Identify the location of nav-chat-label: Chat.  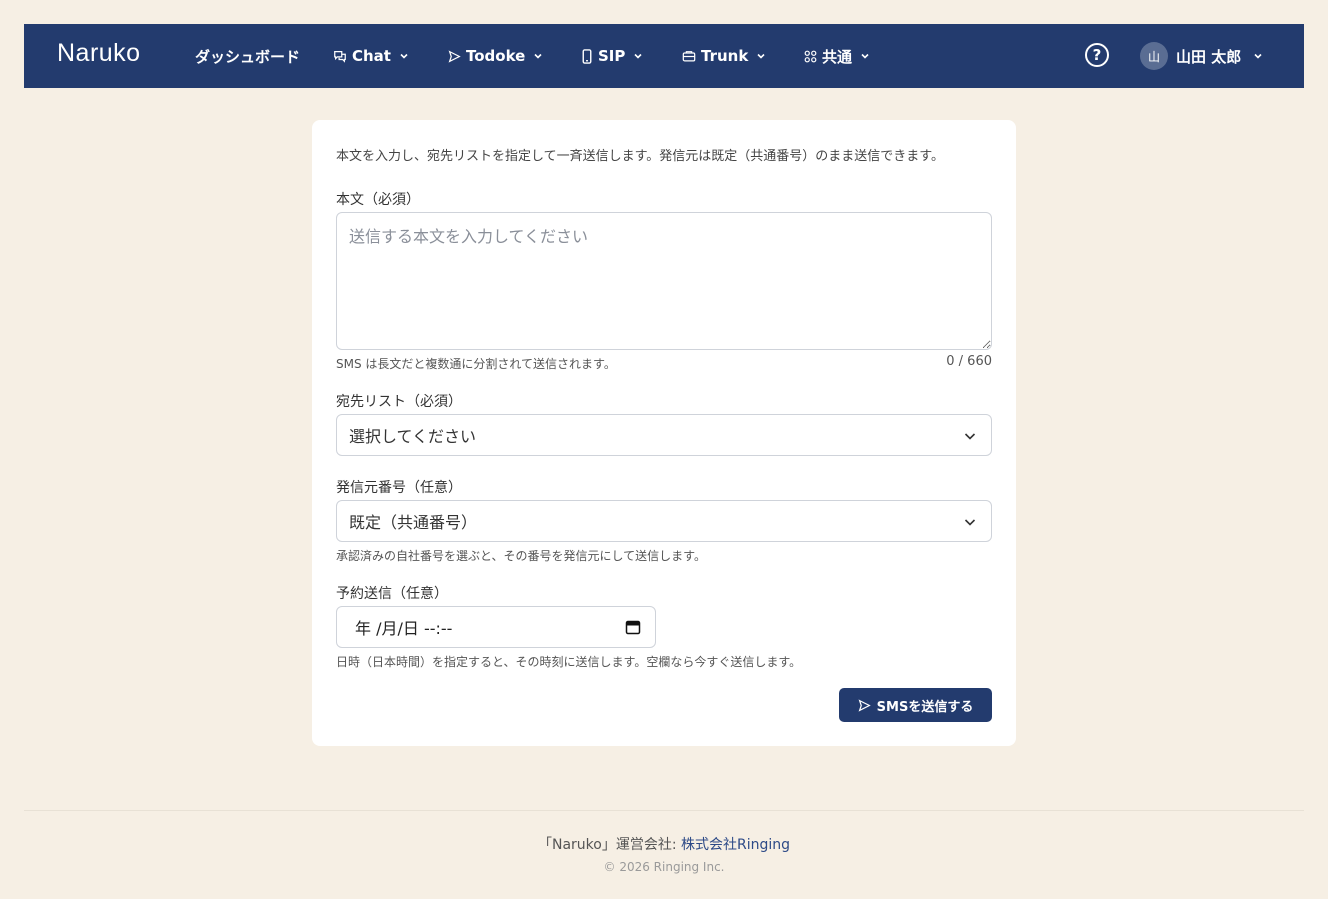
(371, 56).